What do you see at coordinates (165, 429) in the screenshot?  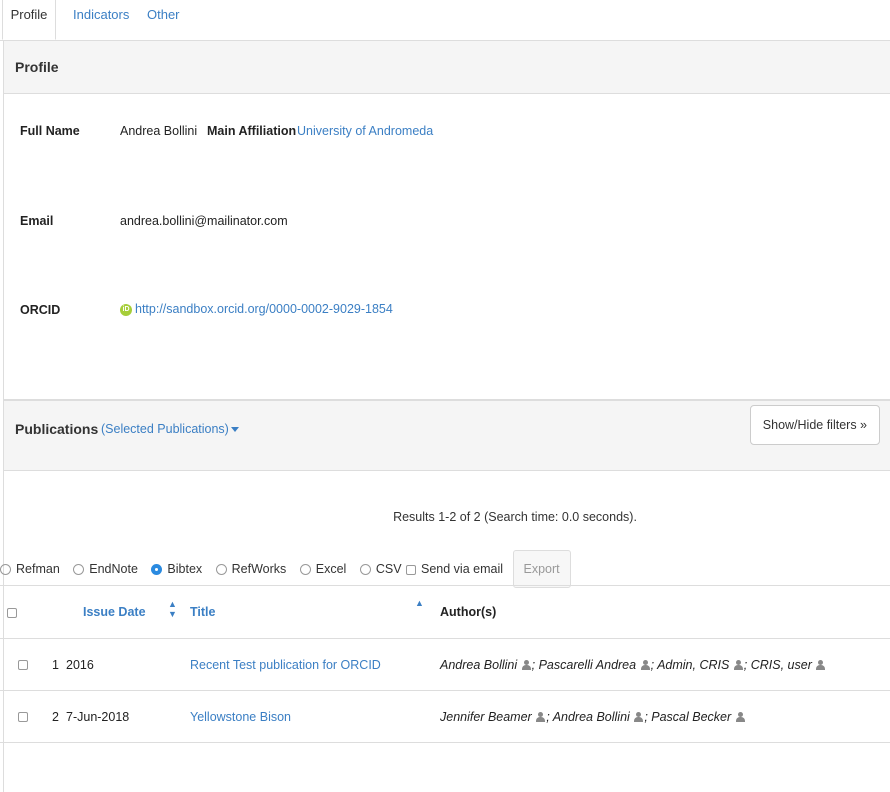 I see `selected-publications-label: (Selected Publications)` at bounding box center [165, 429].